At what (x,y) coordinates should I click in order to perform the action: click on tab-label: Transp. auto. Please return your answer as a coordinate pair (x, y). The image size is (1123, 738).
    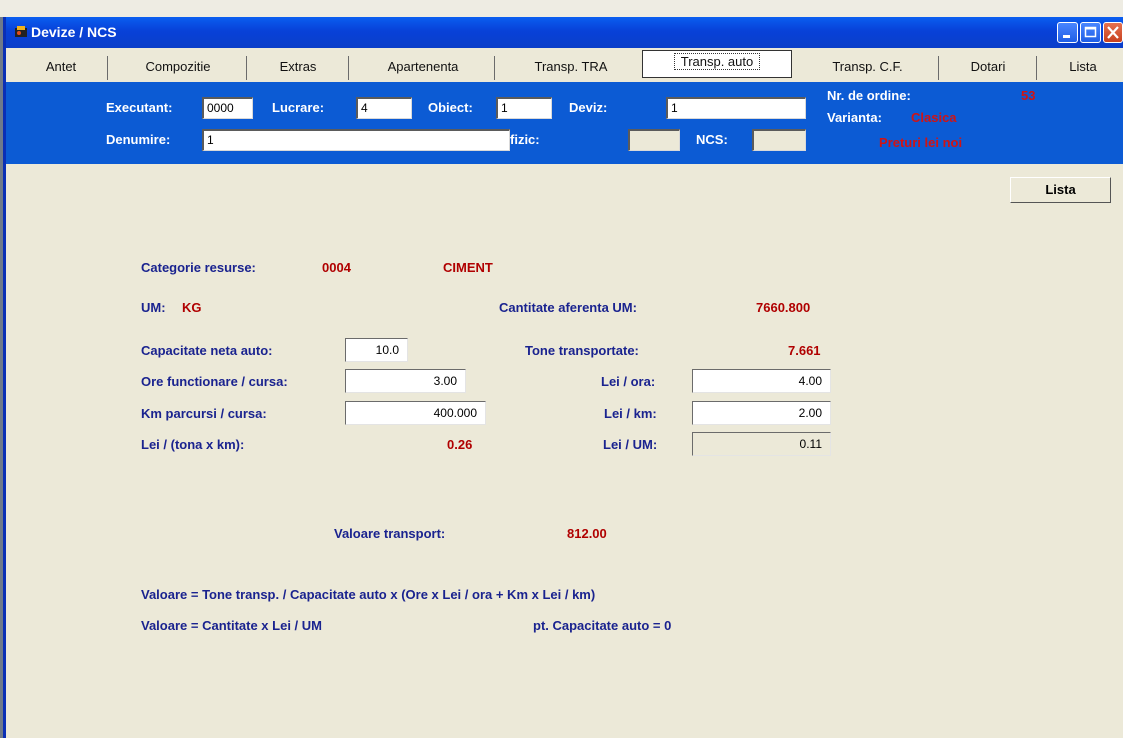
    Looking at the image, I should click on (717, 61).